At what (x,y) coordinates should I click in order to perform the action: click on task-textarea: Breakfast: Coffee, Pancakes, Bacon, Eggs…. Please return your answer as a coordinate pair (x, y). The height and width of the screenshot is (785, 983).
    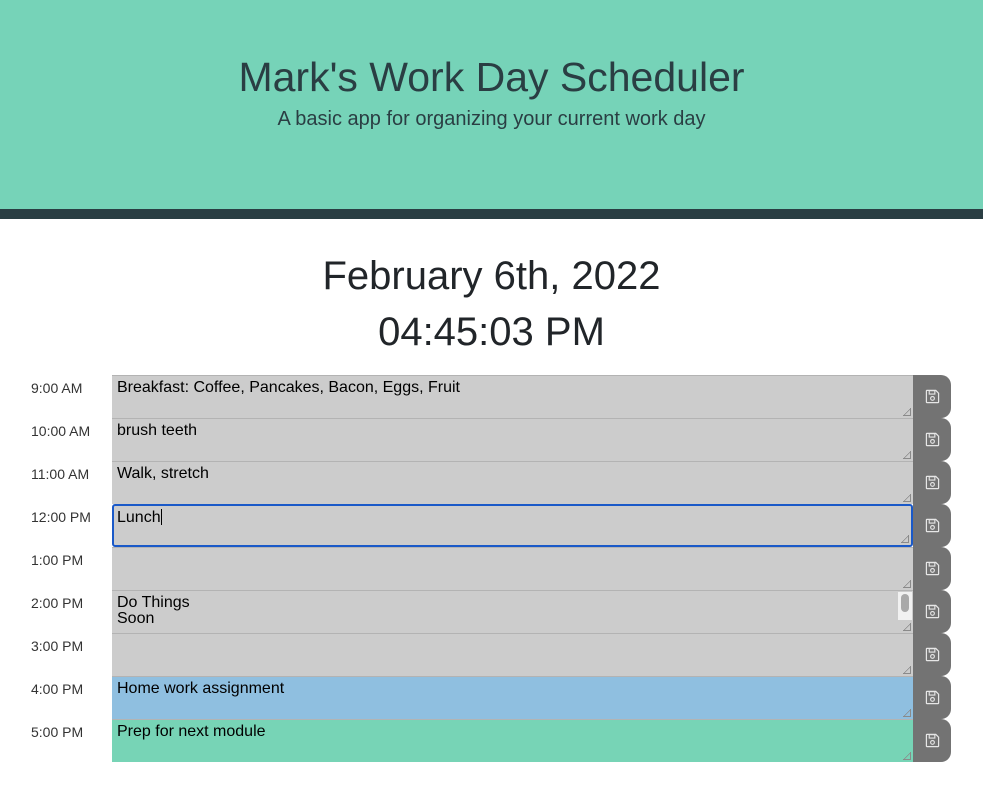
    Looking at the image, I should click on (512, 396).